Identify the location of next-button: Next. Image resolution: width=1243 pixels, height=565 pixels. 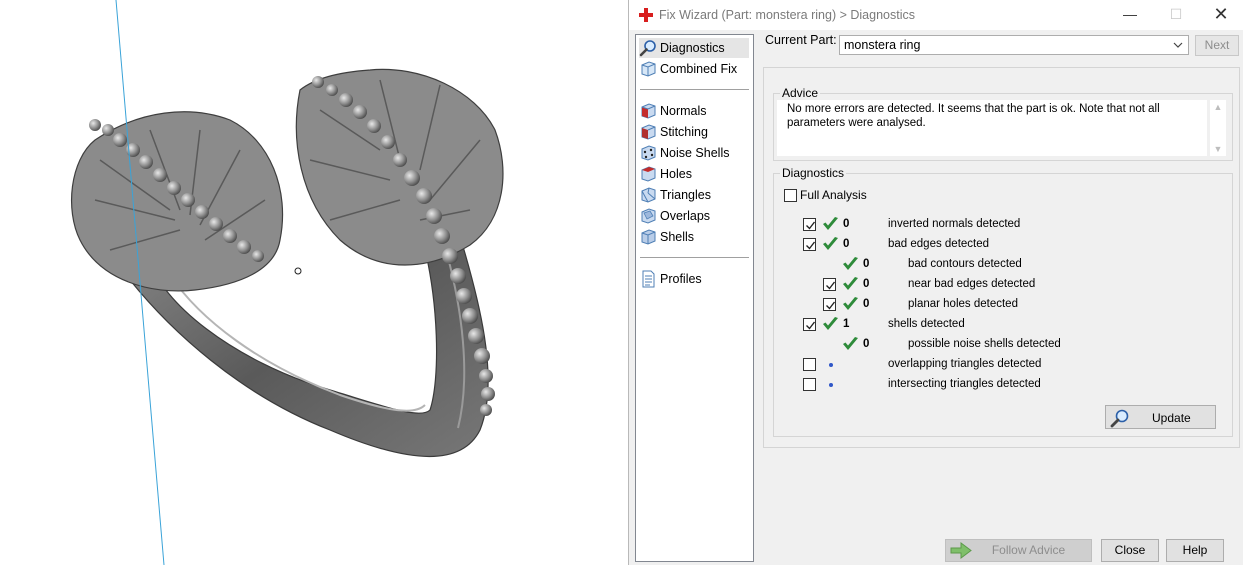
(1217, 45).